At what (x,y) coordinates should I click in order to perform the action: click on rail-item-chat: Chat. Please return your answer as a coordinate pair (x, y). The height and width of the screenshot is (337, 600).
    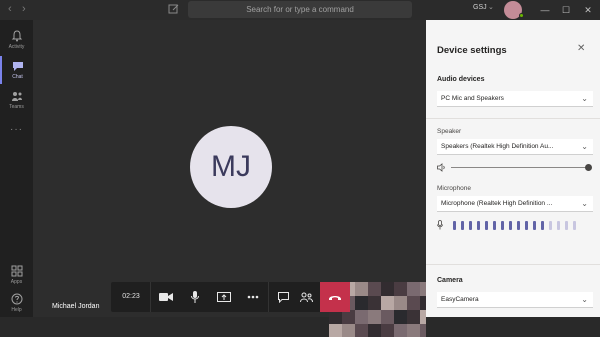
    Looking at the image, I should click on (16, 70).